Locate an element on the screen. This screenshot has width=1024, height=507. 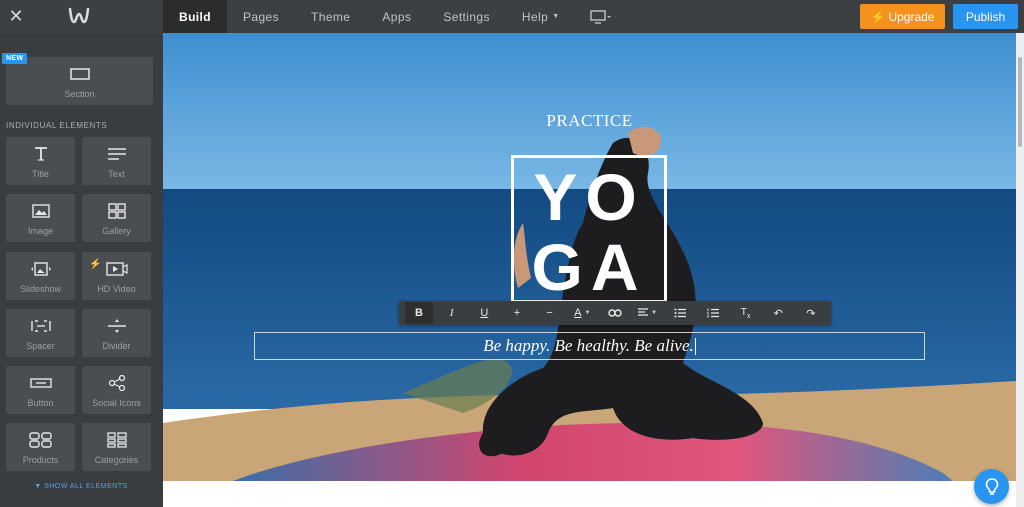
element-categories: Categories is located at coordinates (116, 447).